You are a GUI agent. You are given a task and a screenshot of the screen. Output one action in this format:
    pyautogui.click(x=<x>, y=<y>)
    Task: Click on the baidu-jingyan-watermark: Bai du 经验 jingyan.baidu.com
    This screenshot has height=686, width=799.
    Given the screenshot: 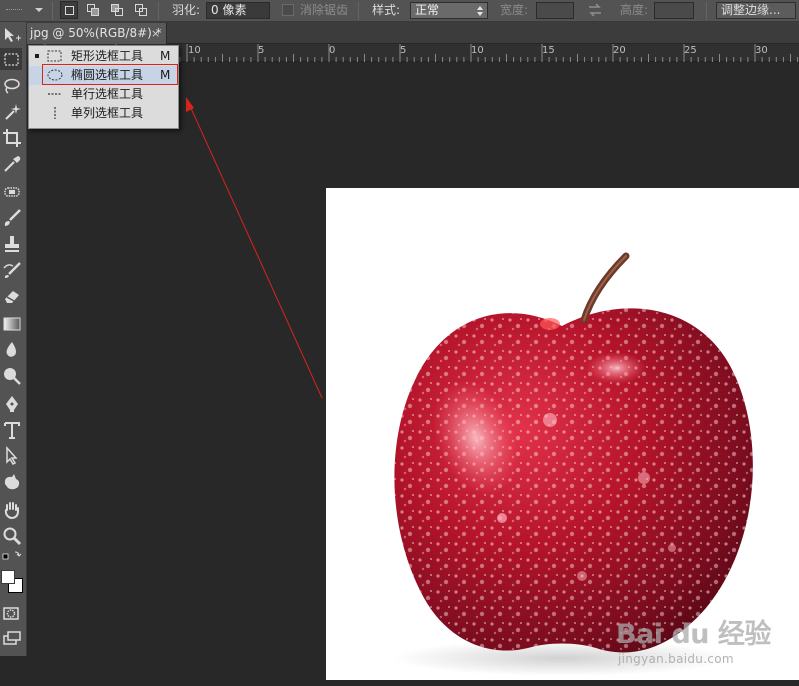 What is the action you would take?
    pyautogui.click(x=706, y=636)
    